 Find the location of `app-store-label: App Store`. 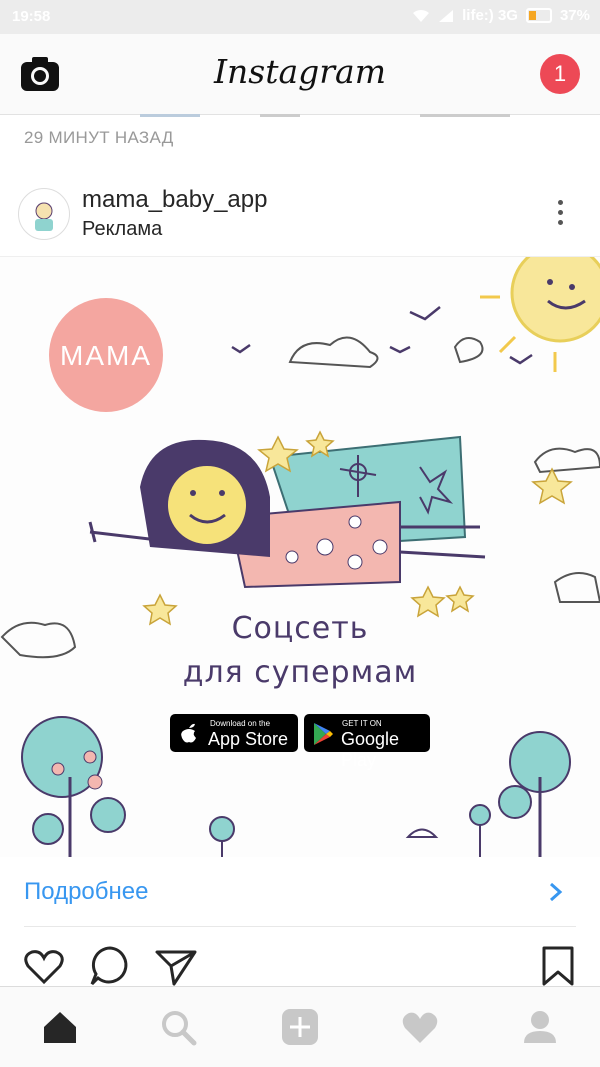

app-store-label: App Store is located at coordinates (248, 739).